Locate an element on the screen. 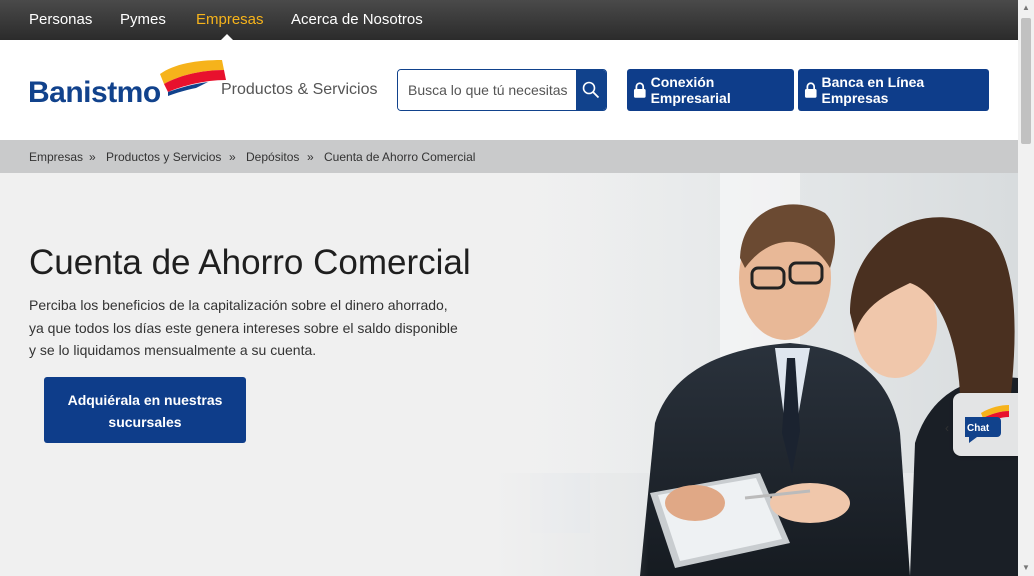  search-input is located at coordinates (488, 90).